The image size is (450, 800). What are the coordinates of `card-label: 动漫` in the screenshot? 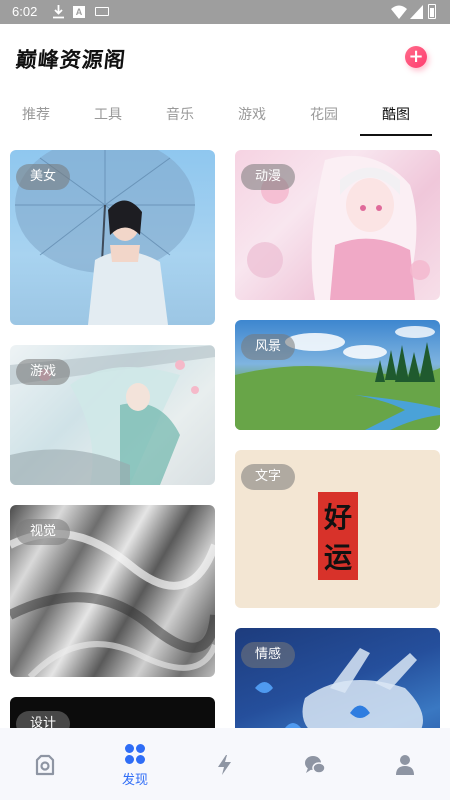 It's located at (268, 177).